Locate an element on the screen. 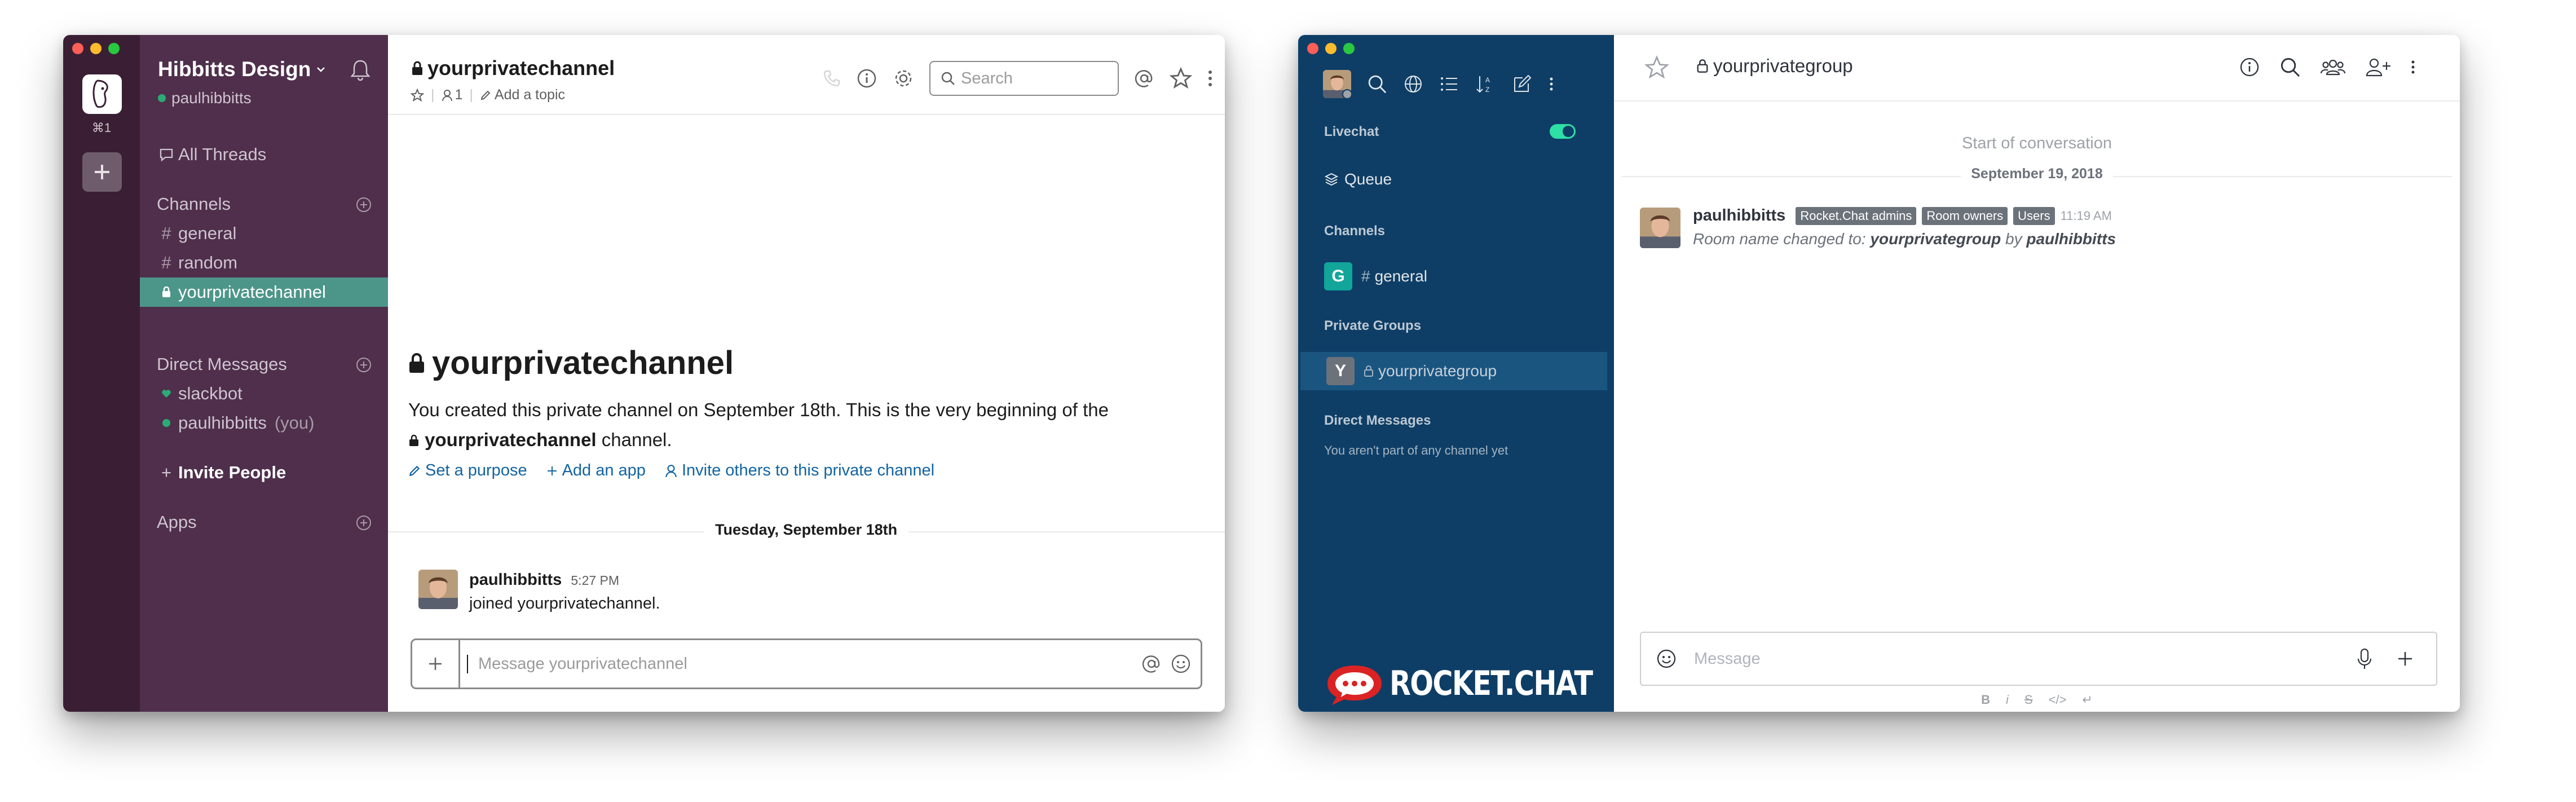 The image size is (2576, 802). room-title: yourprivategroup is located at coordinates (1774, 66).